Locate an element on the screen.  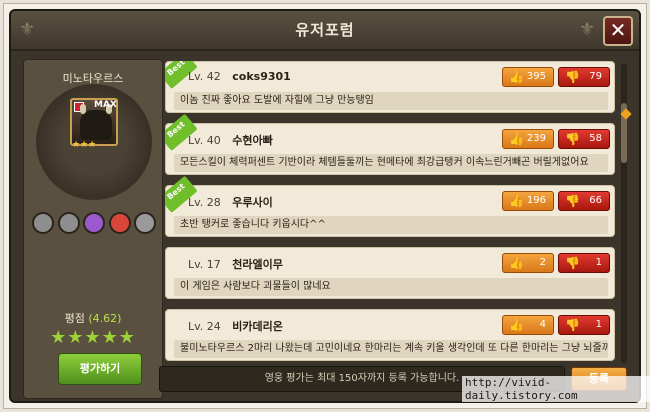
dislike-count: 66 is located at coordinates (595, 200).